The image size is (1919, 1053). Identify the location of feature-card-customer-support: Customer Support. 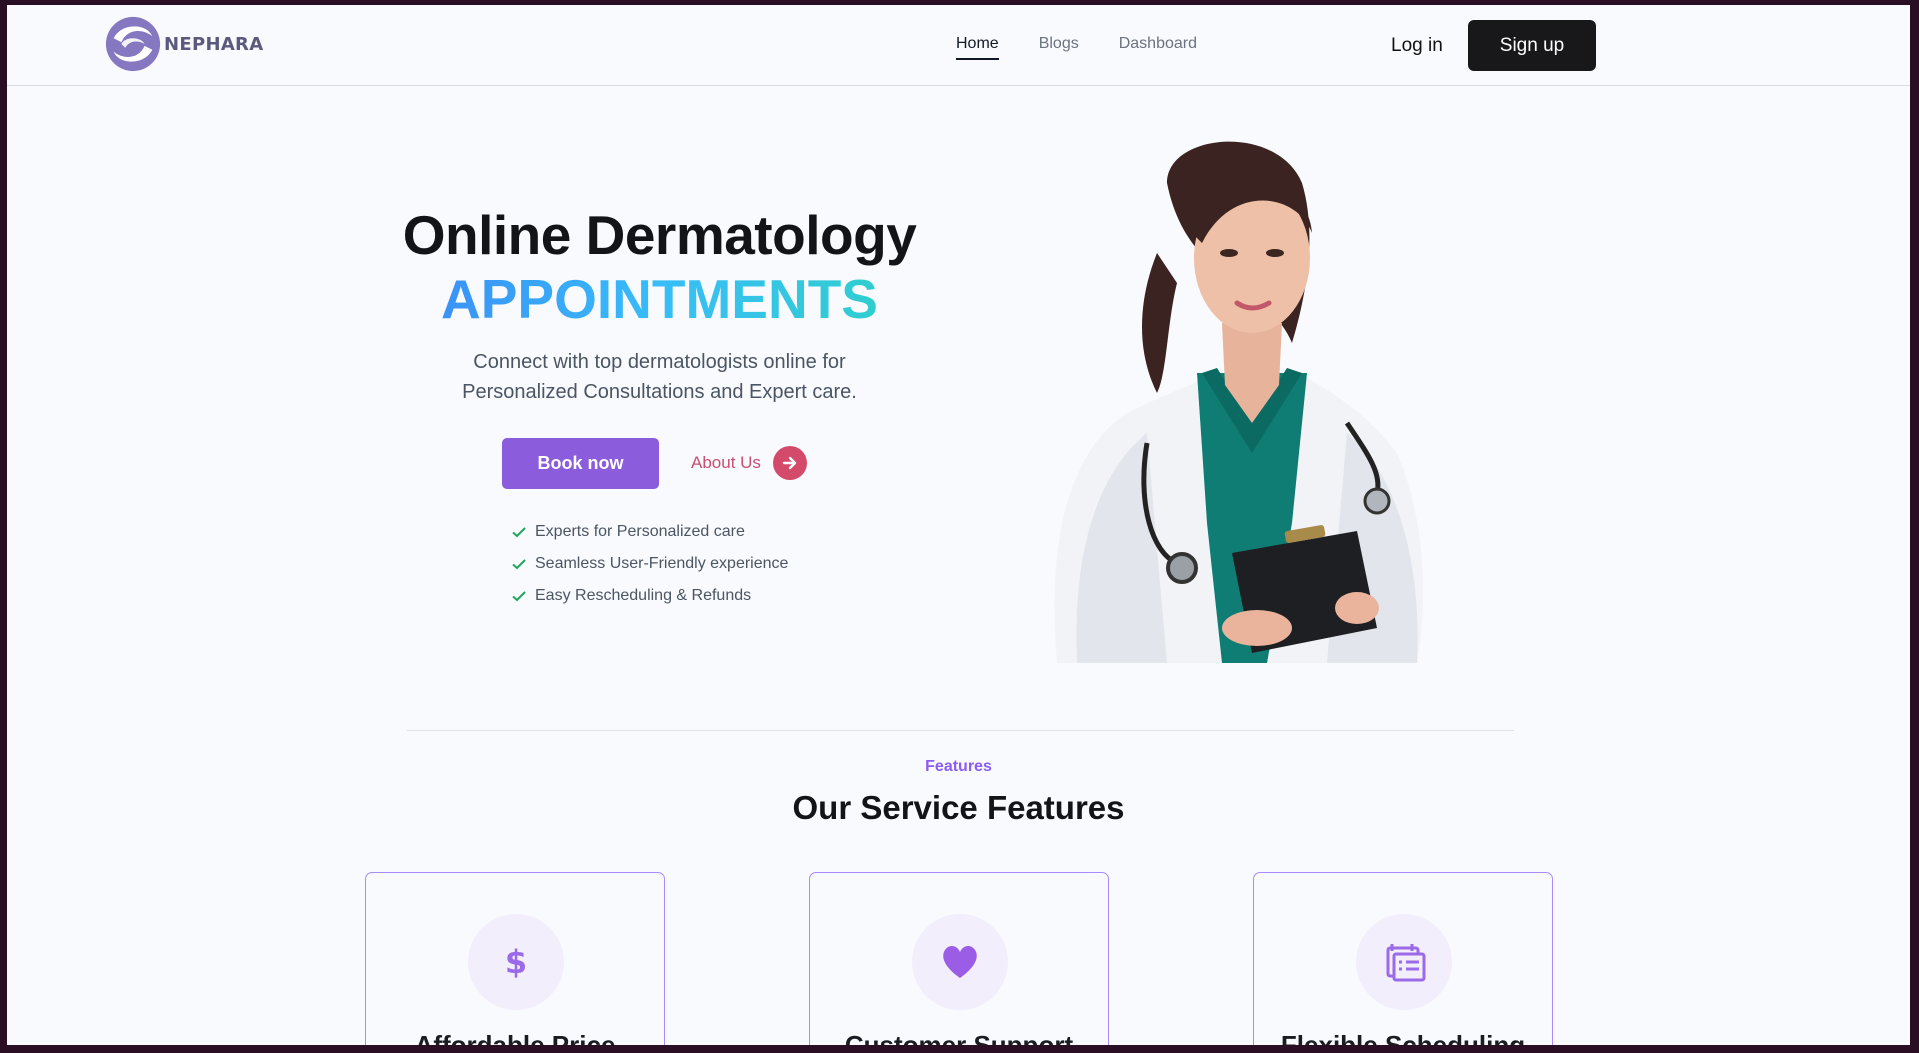
(959, 958).